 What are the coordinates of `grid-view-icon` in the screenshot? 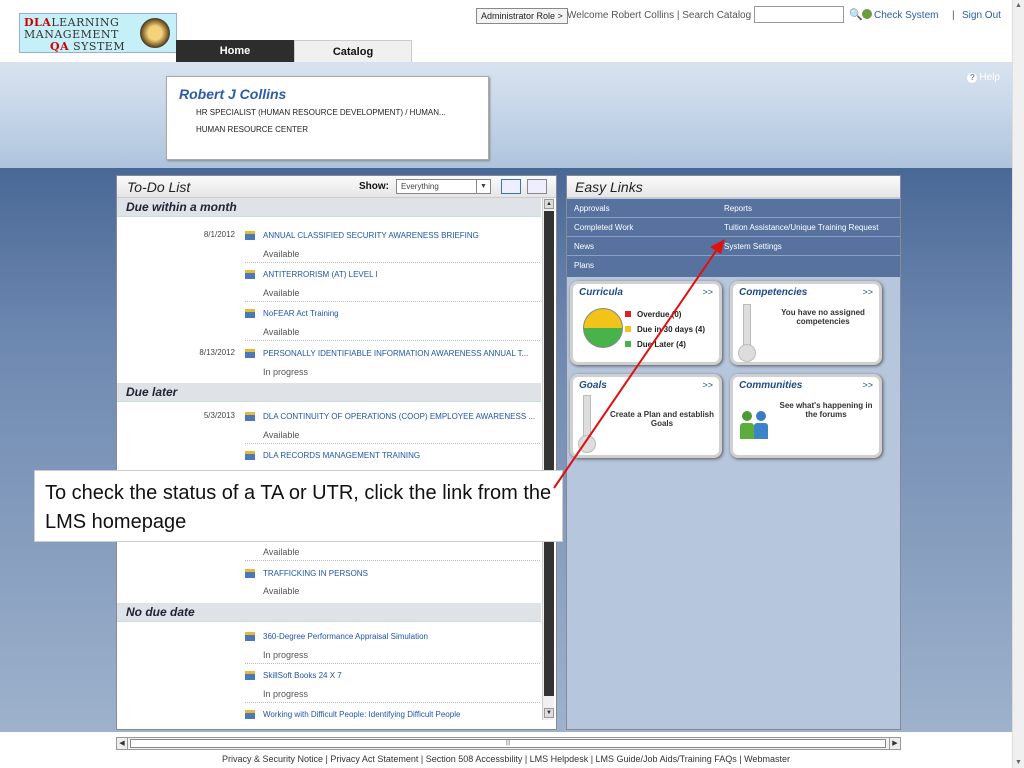 It's located at (537, 186).